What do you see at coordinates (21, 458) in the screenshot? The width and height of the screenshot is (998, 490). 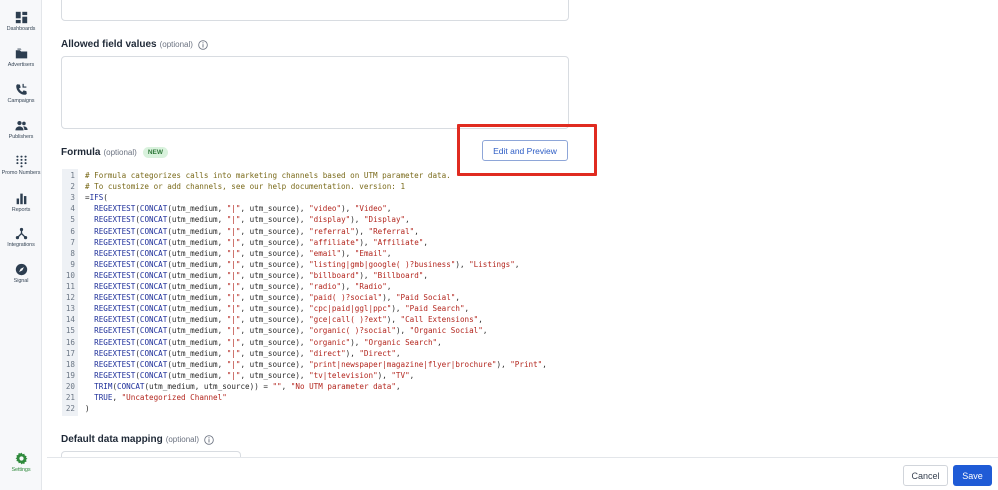 I see `gear-icon` at bounding box center [21, 458].